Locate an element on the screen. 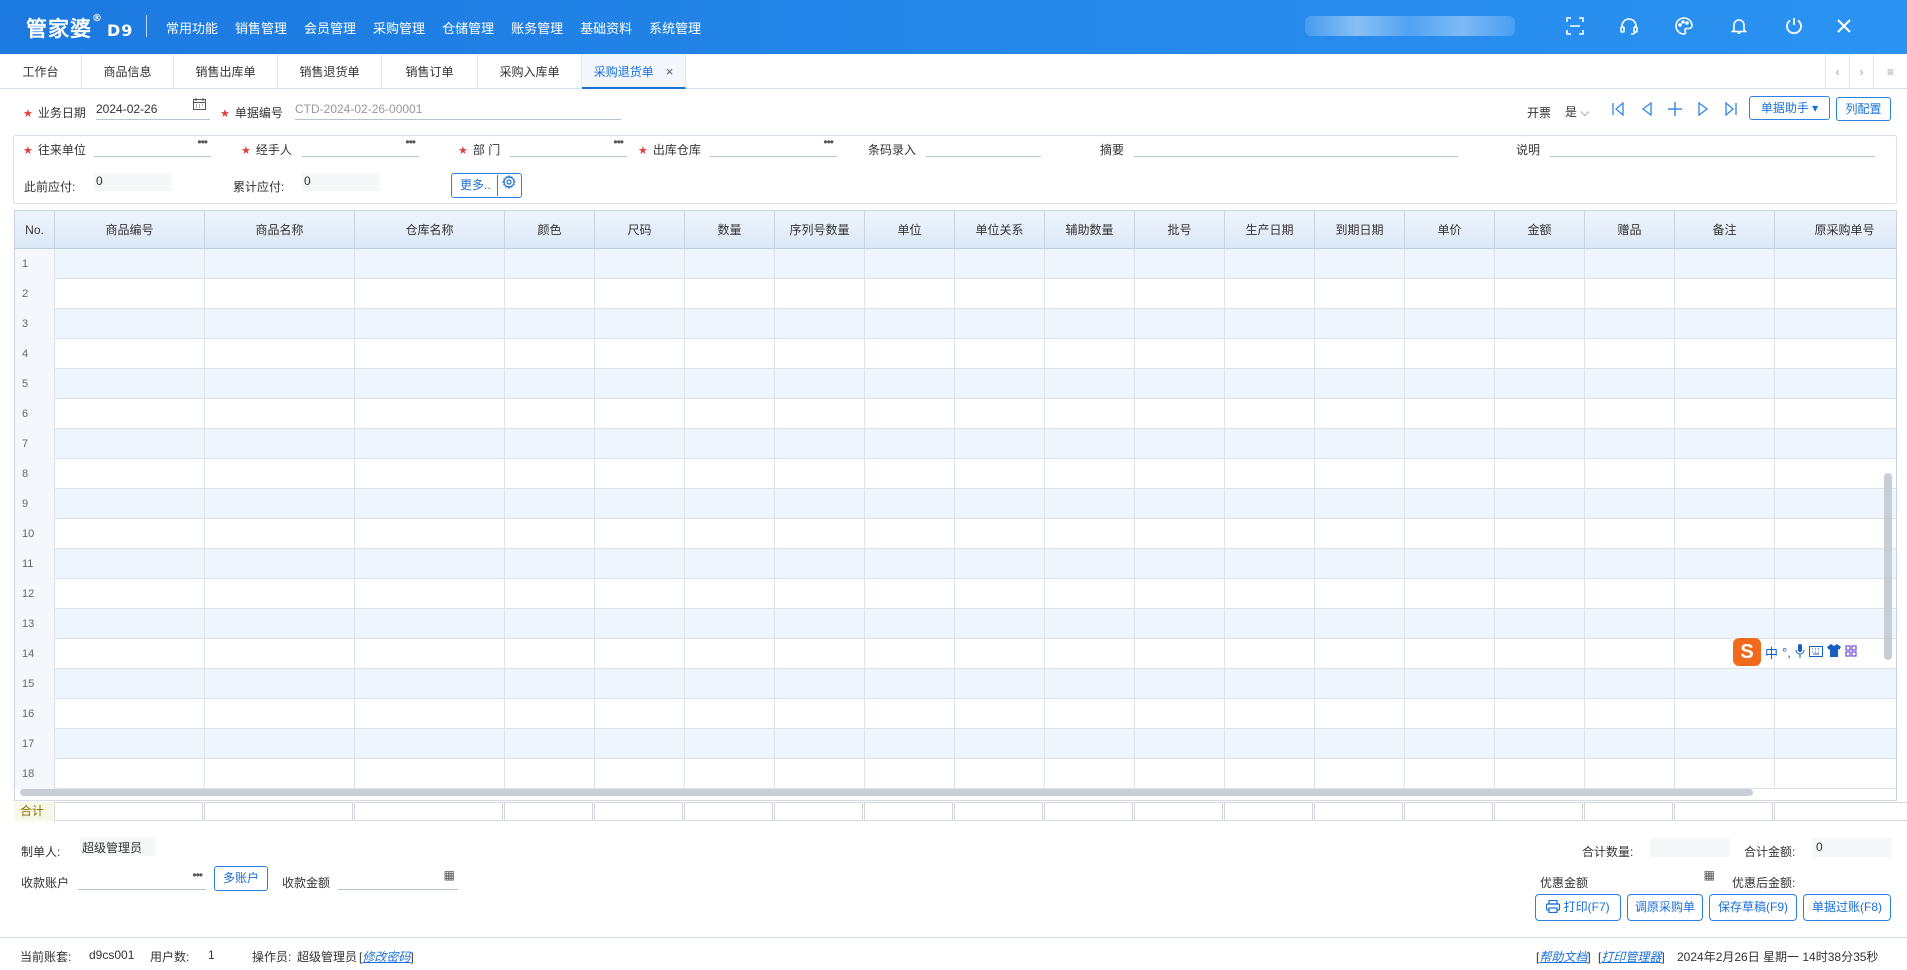 The height and width of the screenshot is (970, 1907). col-header-unit: 单位 is located at coordinates (910, 230).